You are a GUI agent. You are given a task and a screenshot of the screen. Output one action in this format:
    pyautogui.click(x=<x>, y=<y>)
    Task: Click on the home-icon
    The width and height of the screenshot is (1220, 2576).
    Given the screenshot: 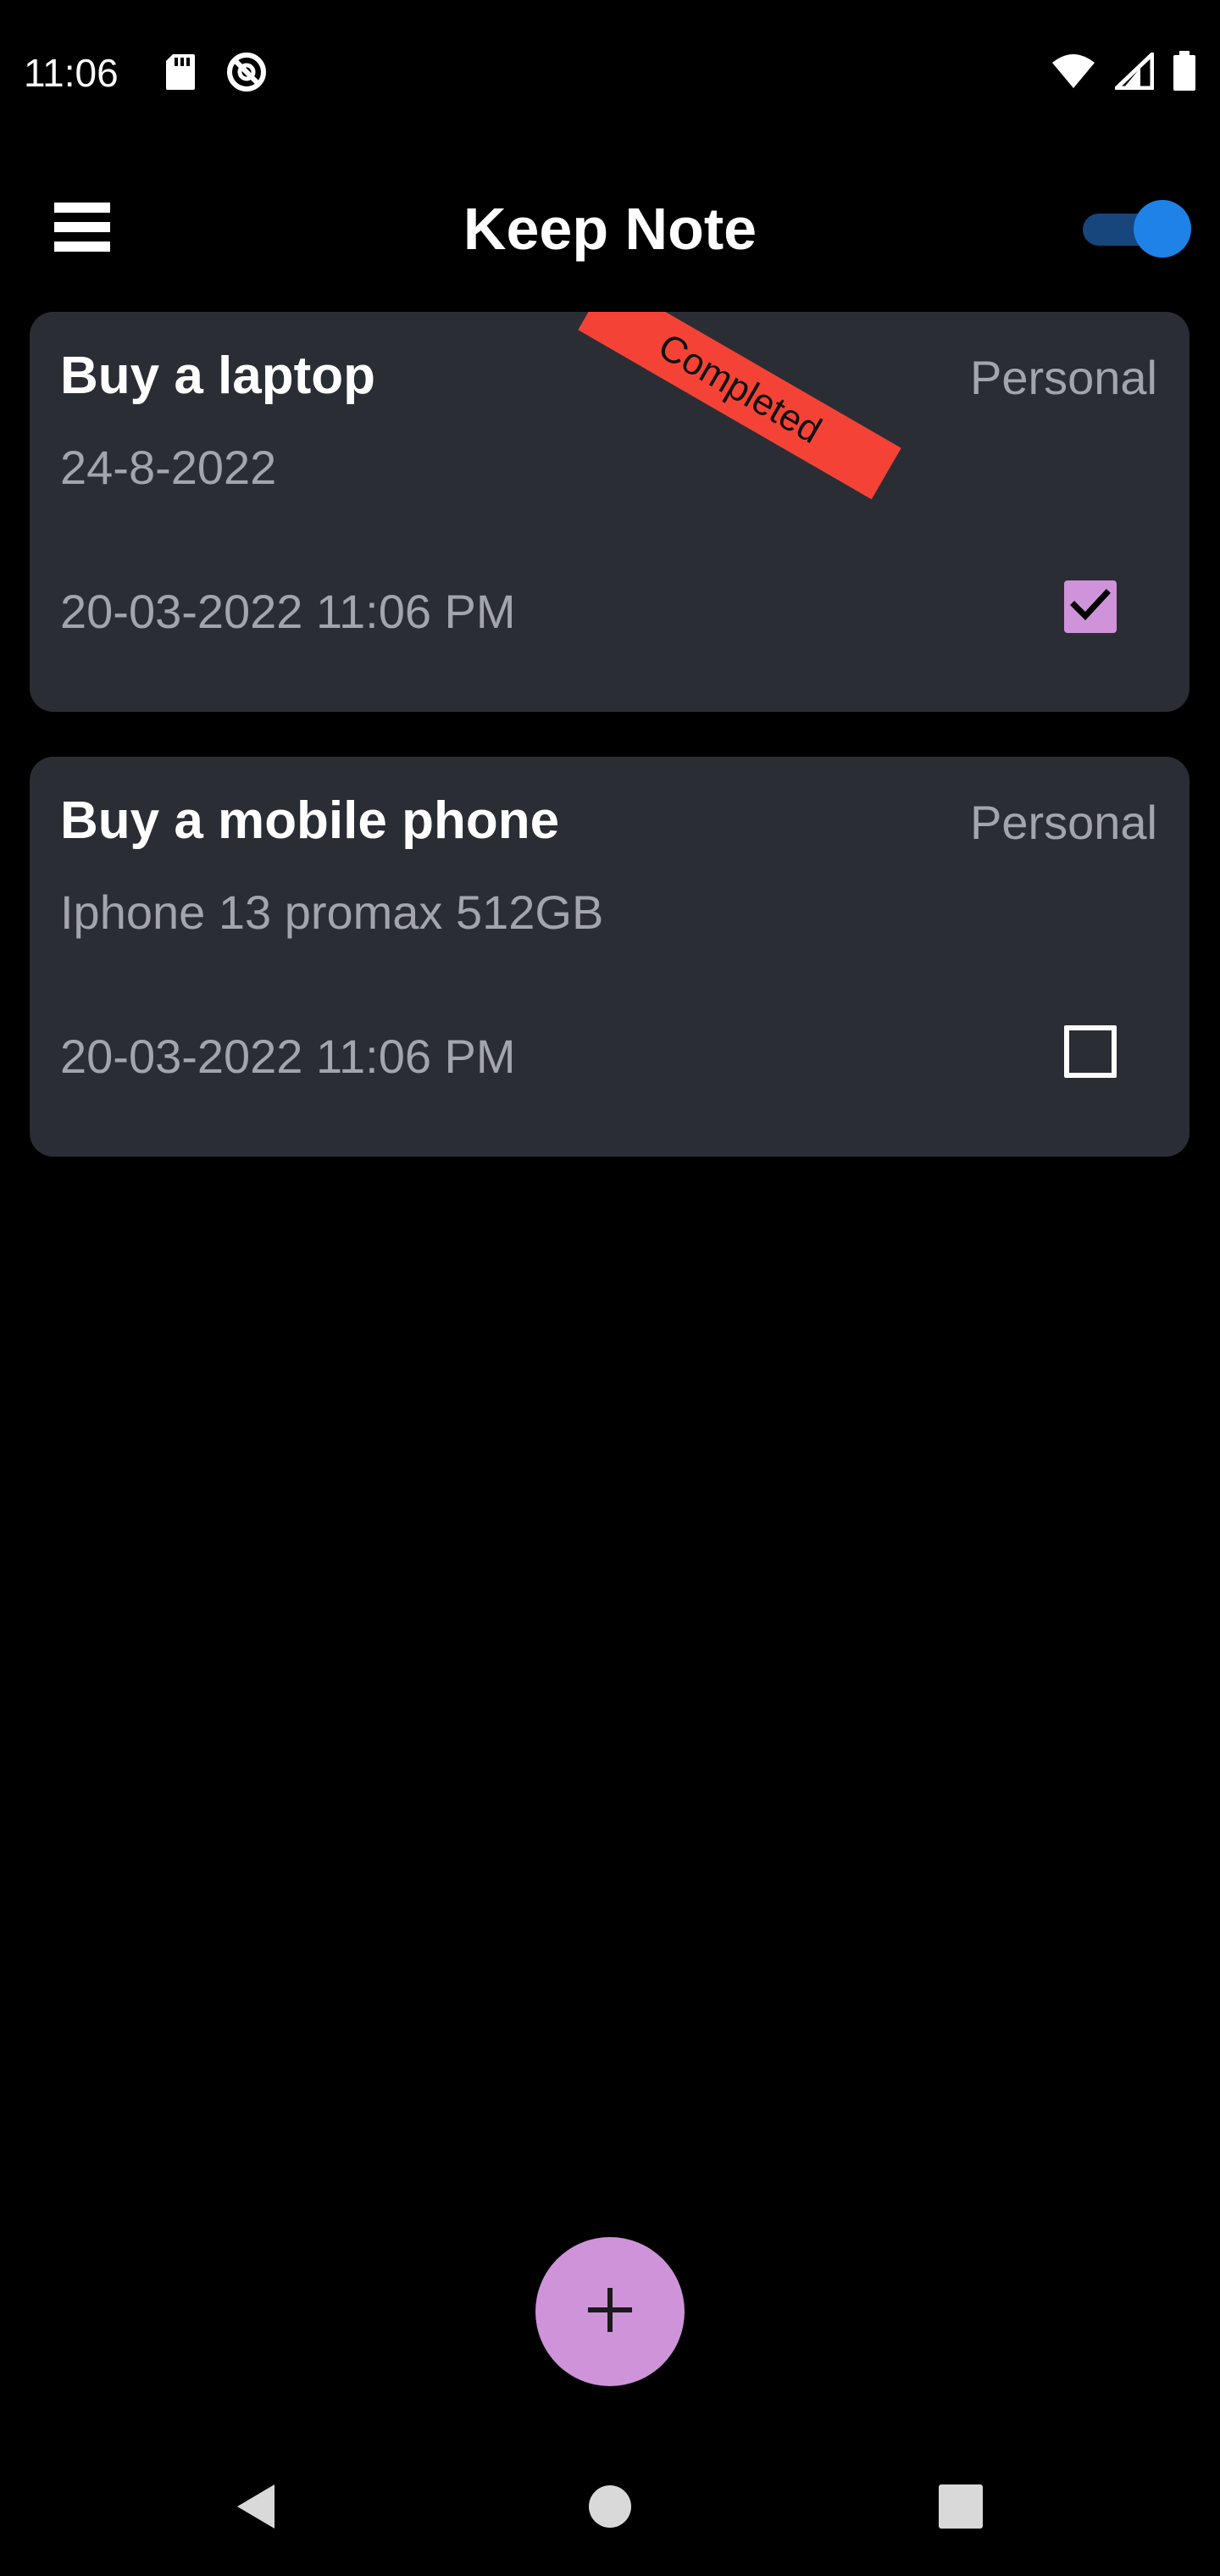 What is the action you would take?
    pyautogui.click(x=610, y=2508)
    